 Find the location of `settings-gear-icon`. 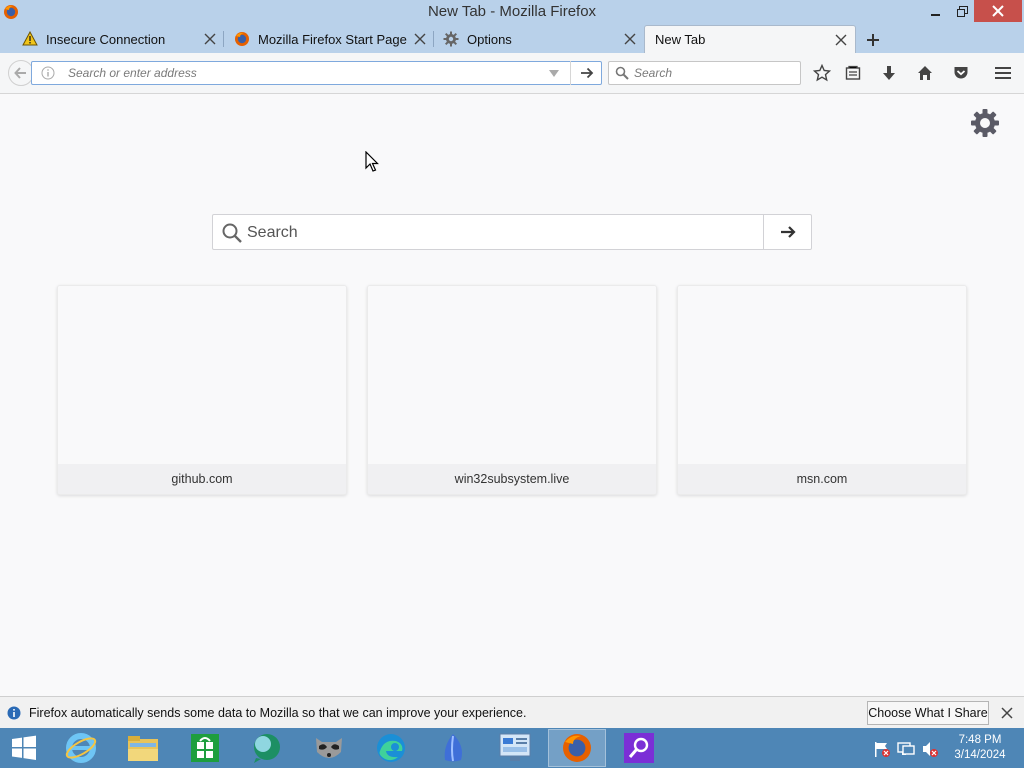

settings-gear-icon is located at coordinates (985, 123).